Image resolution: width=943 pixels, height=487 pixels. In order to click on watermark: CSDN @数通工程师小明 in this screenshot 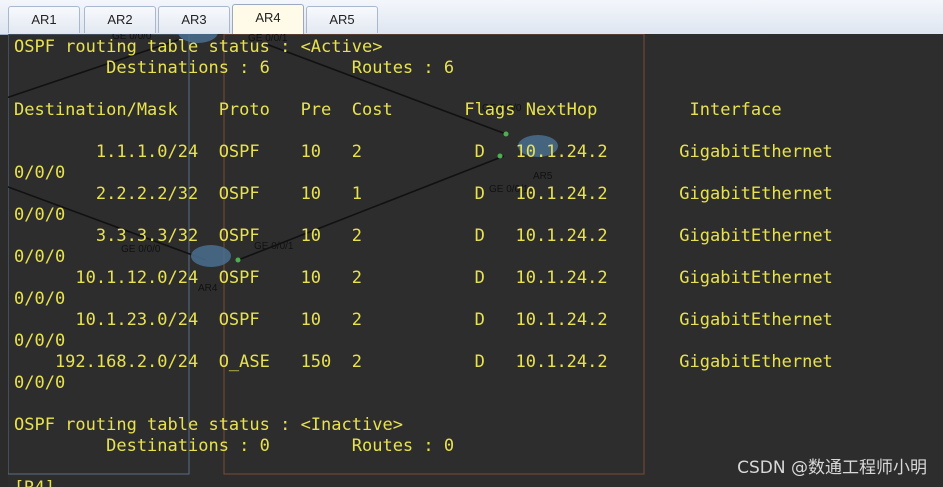, I will do `click(832, 468)`.